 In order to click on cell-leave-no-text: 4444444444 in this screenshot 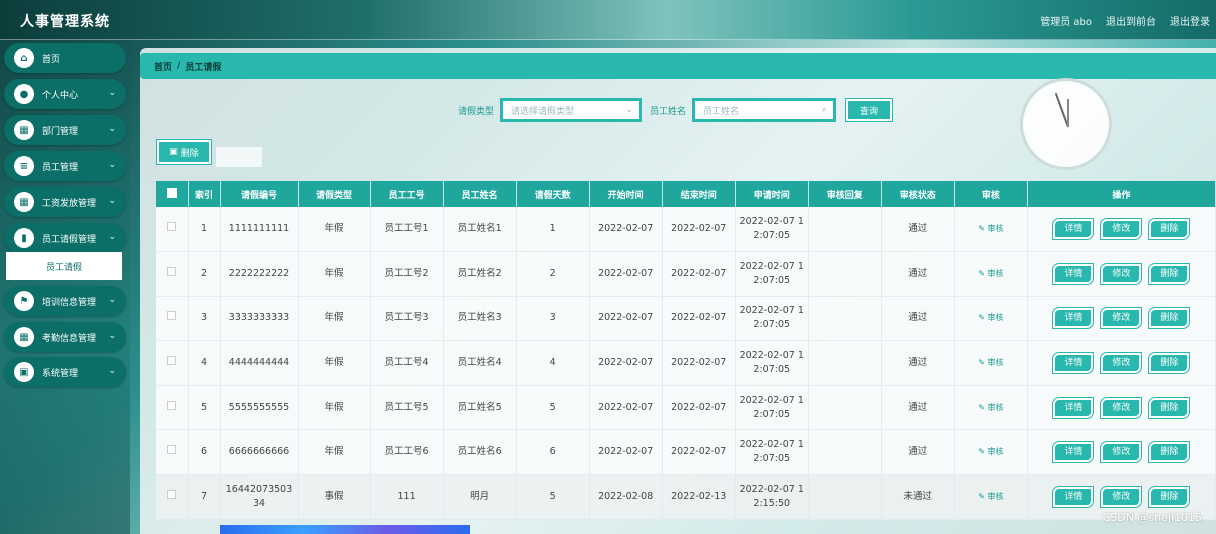, I will do `click(259, 363)`.